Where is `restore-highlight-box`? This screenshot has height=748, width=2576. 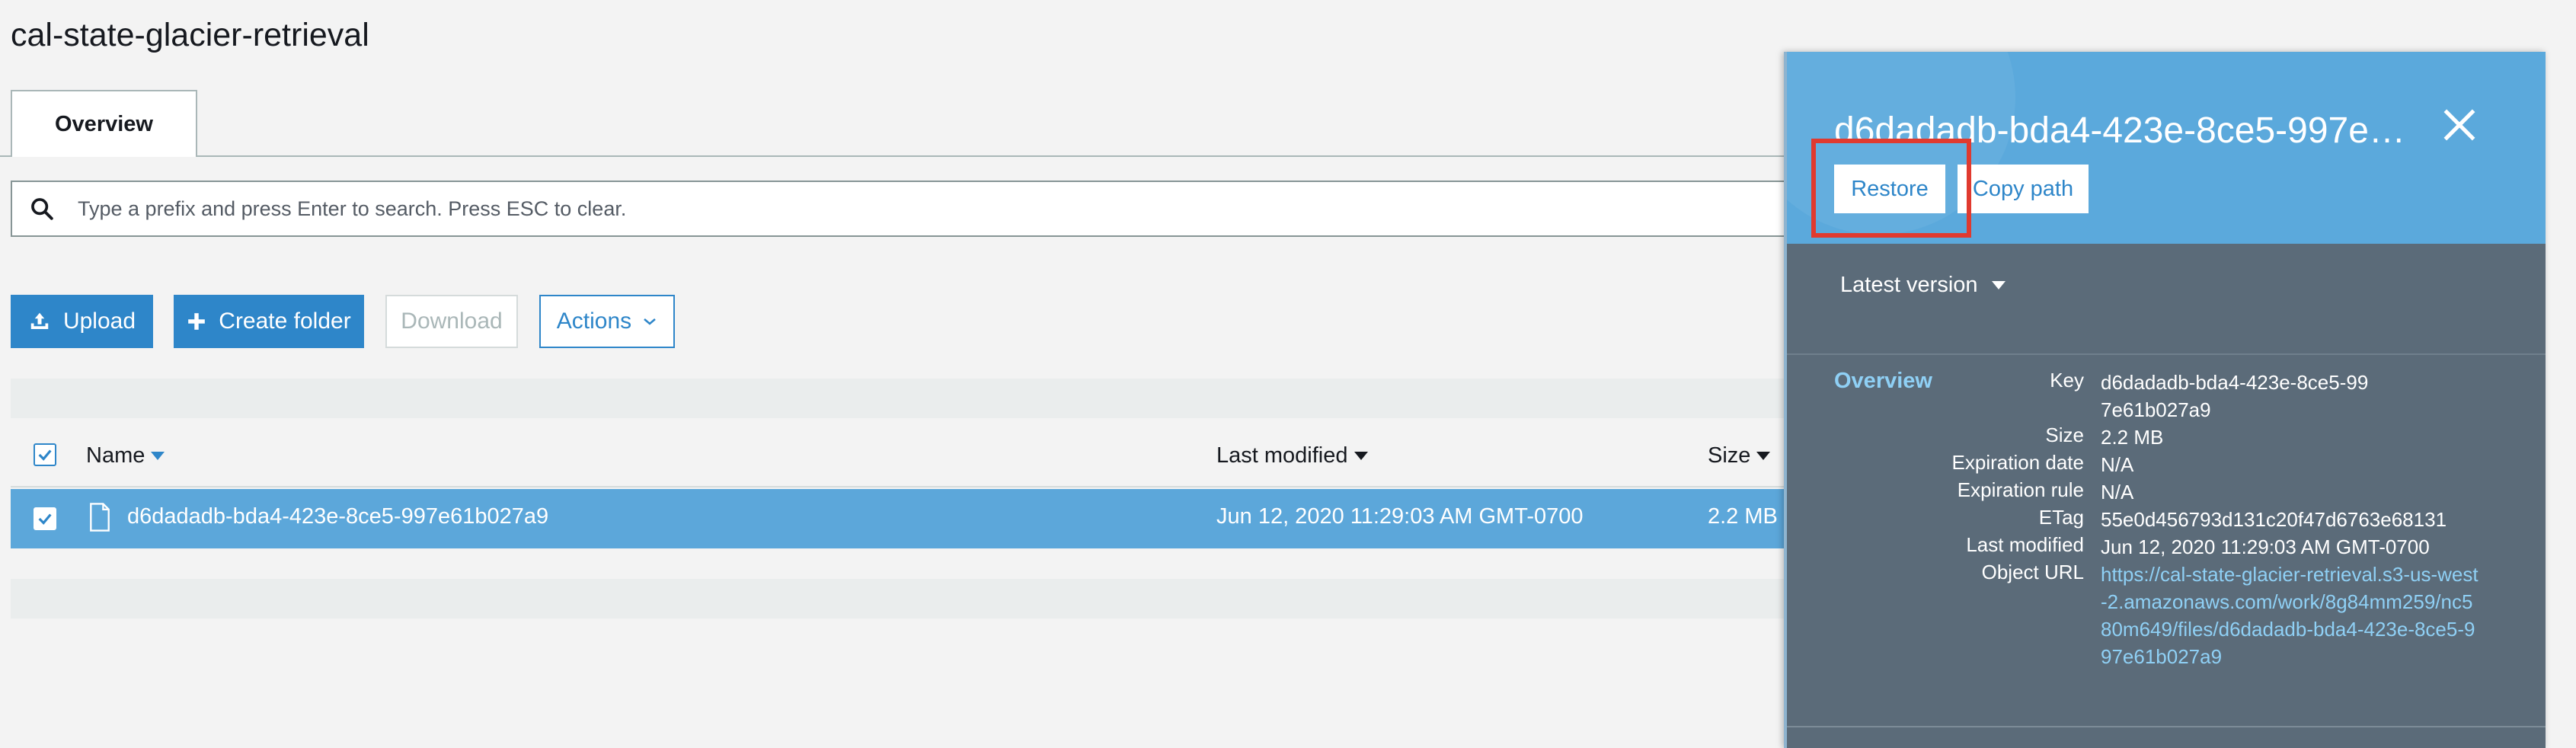 restore-highlight-box is located at coordinates (1891, 188).